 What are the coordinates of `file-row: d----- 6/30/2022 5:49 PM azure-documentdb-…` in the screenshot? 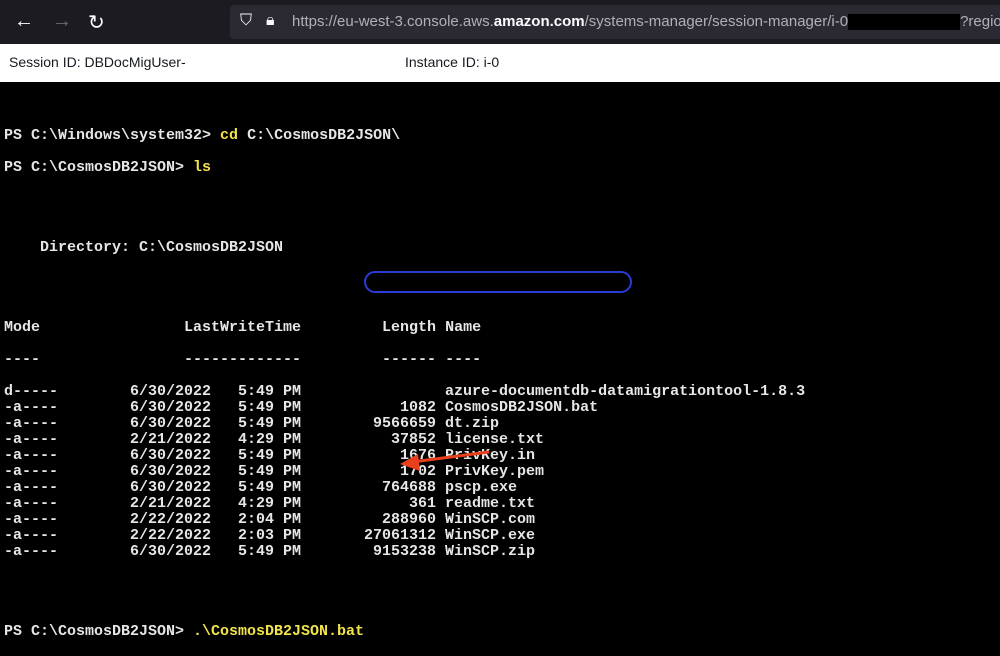 It's located at (404, 392).